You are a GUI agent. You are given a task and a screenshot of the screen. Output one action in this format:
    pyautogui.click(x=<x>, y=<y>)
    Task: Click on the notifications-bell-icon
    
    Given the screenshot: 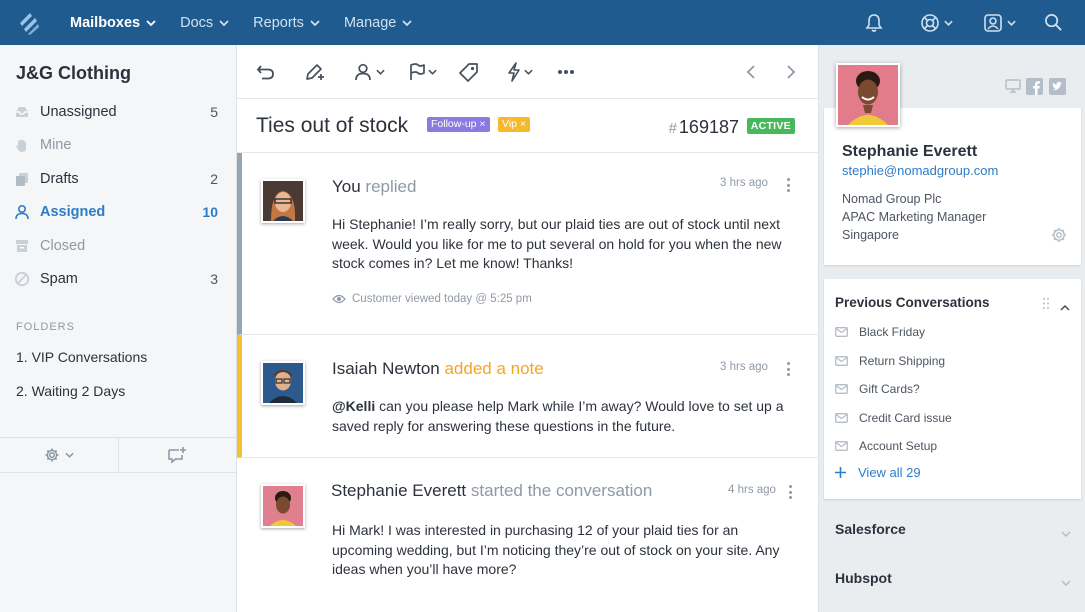 What is the action you would take?
    pyautogui.click(x=874, y=22)
    